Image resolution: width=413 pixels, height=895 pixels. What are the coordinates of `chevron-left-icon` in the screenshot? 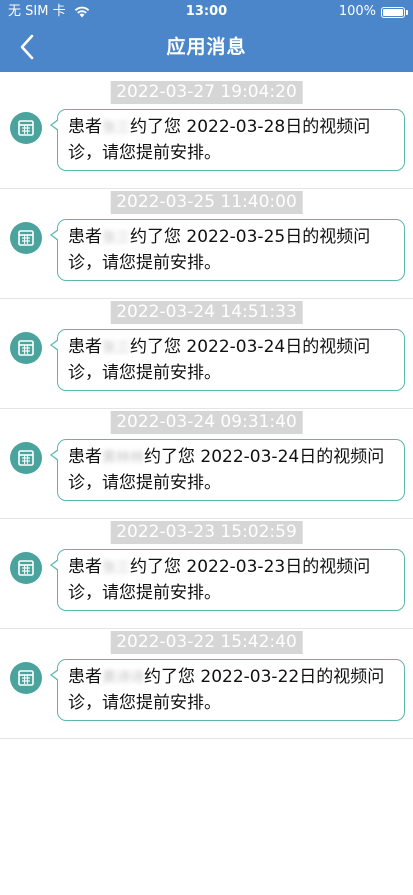 It's located at (27, 47).